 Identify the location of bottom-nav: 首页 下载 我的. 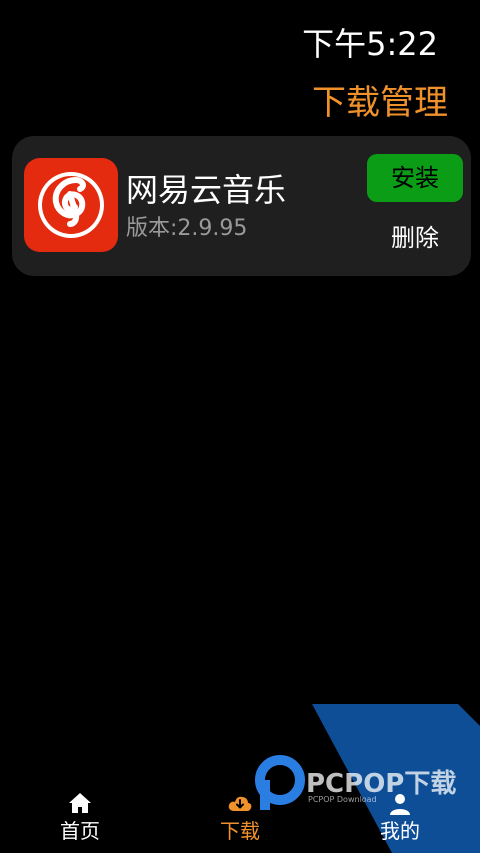
(240, 819).